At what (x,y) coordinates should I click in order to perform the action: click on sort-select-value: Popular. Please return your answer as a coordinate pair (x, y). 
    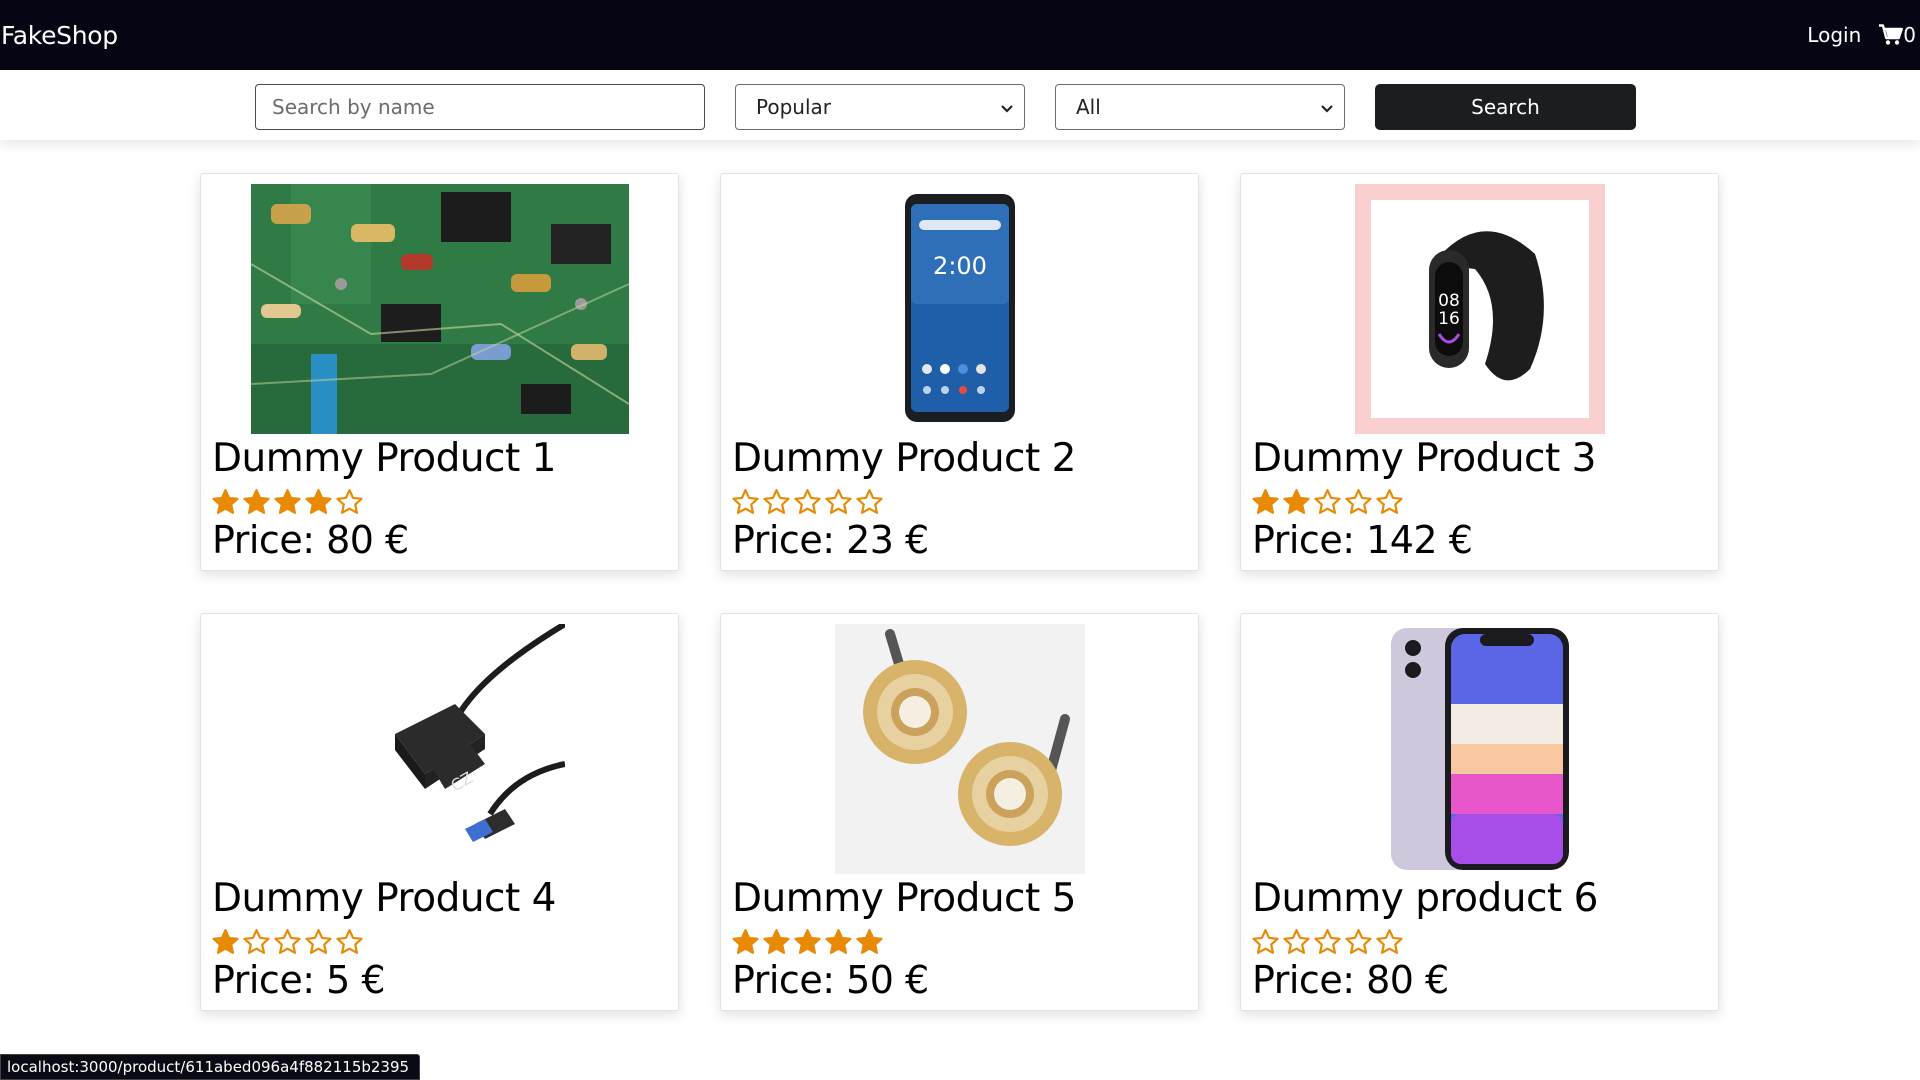
    Looking at the image, I should click on (793, 107).